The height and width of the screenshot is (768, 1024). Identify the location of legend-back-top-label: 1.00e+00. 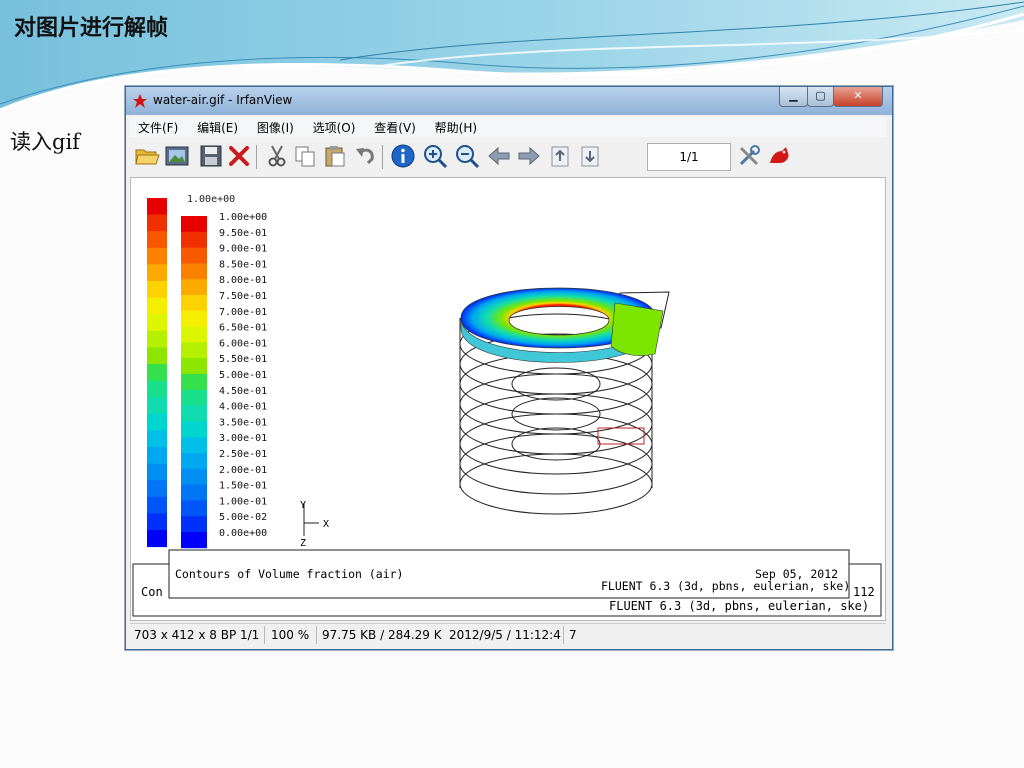
(211, 199).